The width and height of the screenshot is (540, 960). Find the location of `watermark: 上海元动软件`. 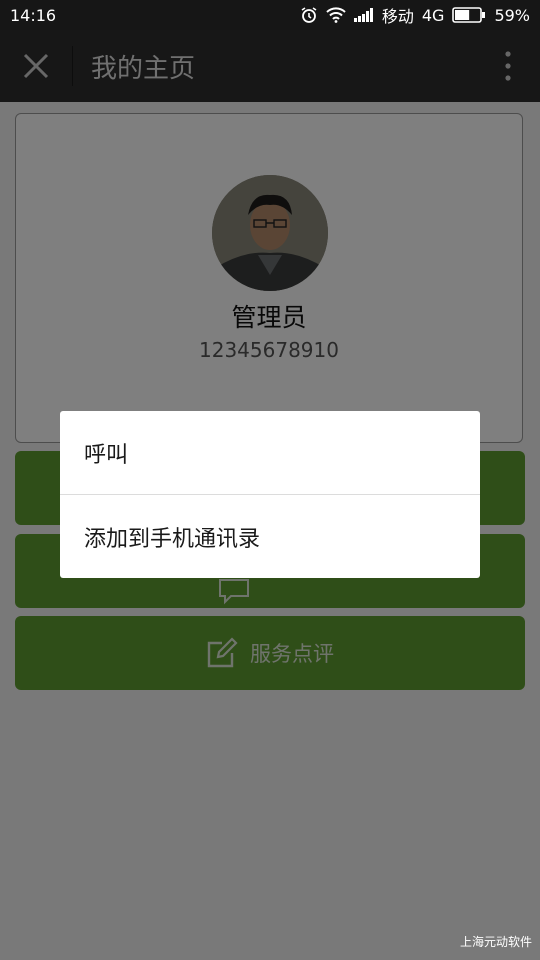

watermark: 上海元动软件 is located at coordinates (495, 942).